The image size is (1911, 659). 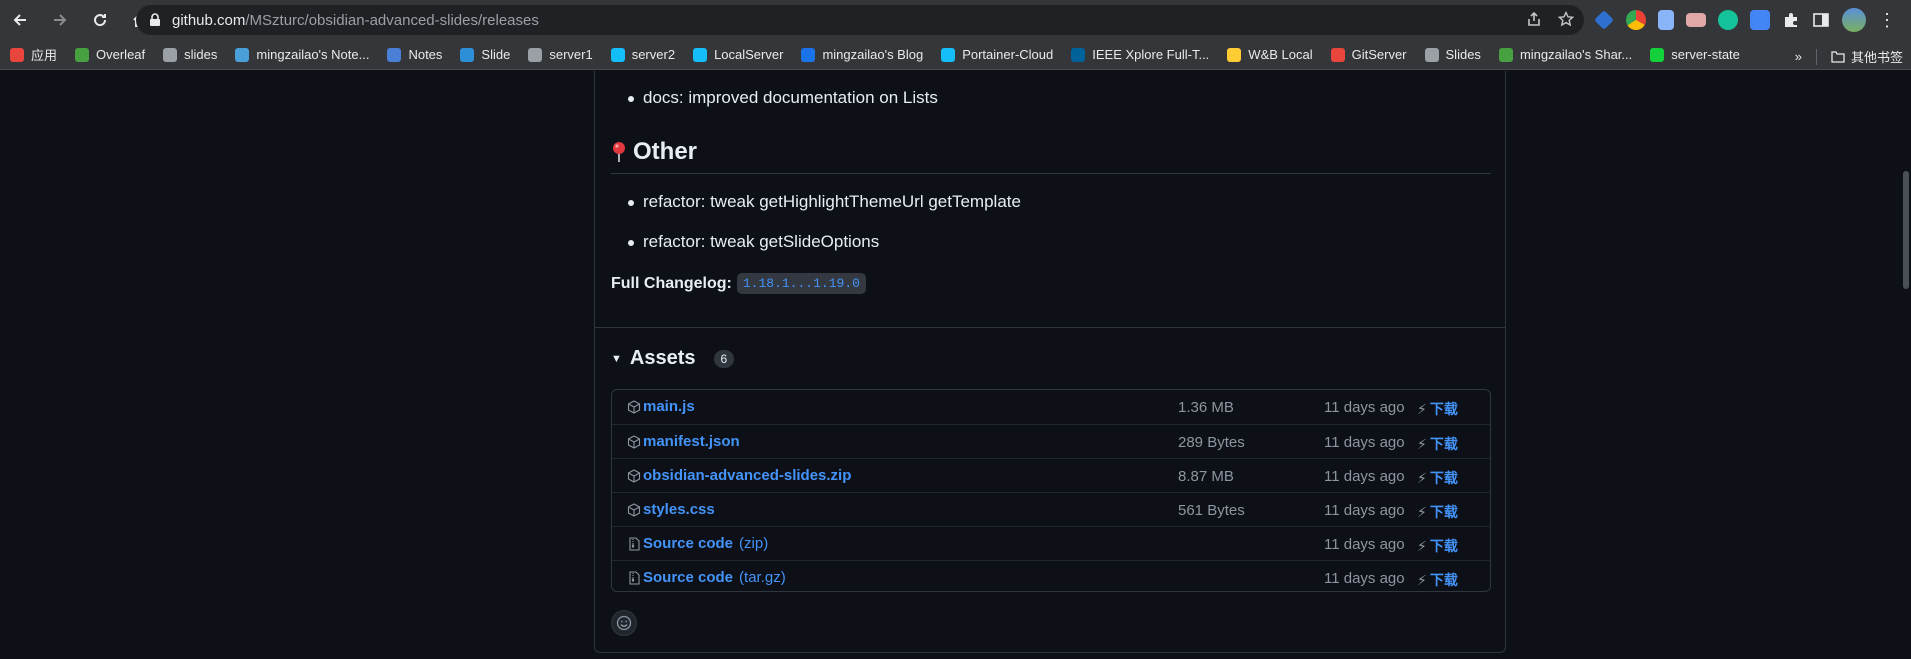 What do you see at coordinates (1604, 20) in the screenshot?
I see `extension-shield-icon` at bounding box center [1604, 20].